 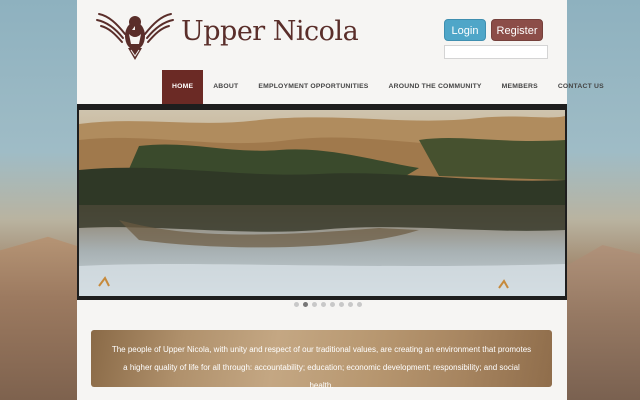 What do you see at coordinates (517, 30) in the screenshot?
I see `register-button: Register` at bounding box center [517, 30].